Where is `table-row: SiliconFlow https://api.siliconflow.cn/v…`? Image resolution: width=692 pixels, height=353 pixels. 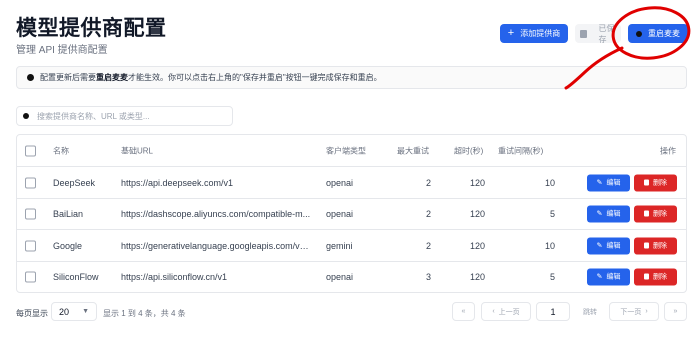
table-row: SiliconFlow https://api.siliconflow.cn/v… is located at coordinates (351, 276).